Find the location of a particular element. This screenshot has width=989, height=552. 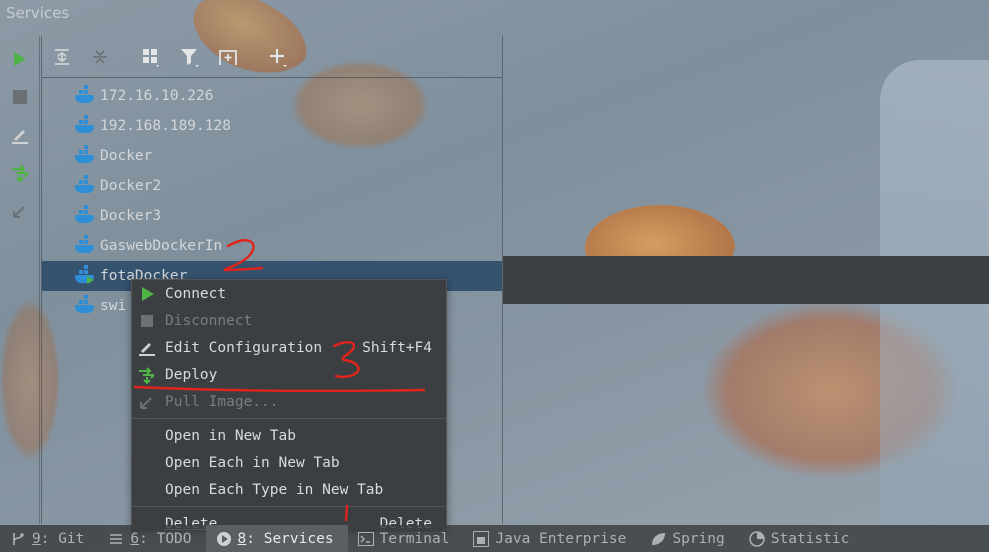

add-icon is located at coordinates (278, 57).